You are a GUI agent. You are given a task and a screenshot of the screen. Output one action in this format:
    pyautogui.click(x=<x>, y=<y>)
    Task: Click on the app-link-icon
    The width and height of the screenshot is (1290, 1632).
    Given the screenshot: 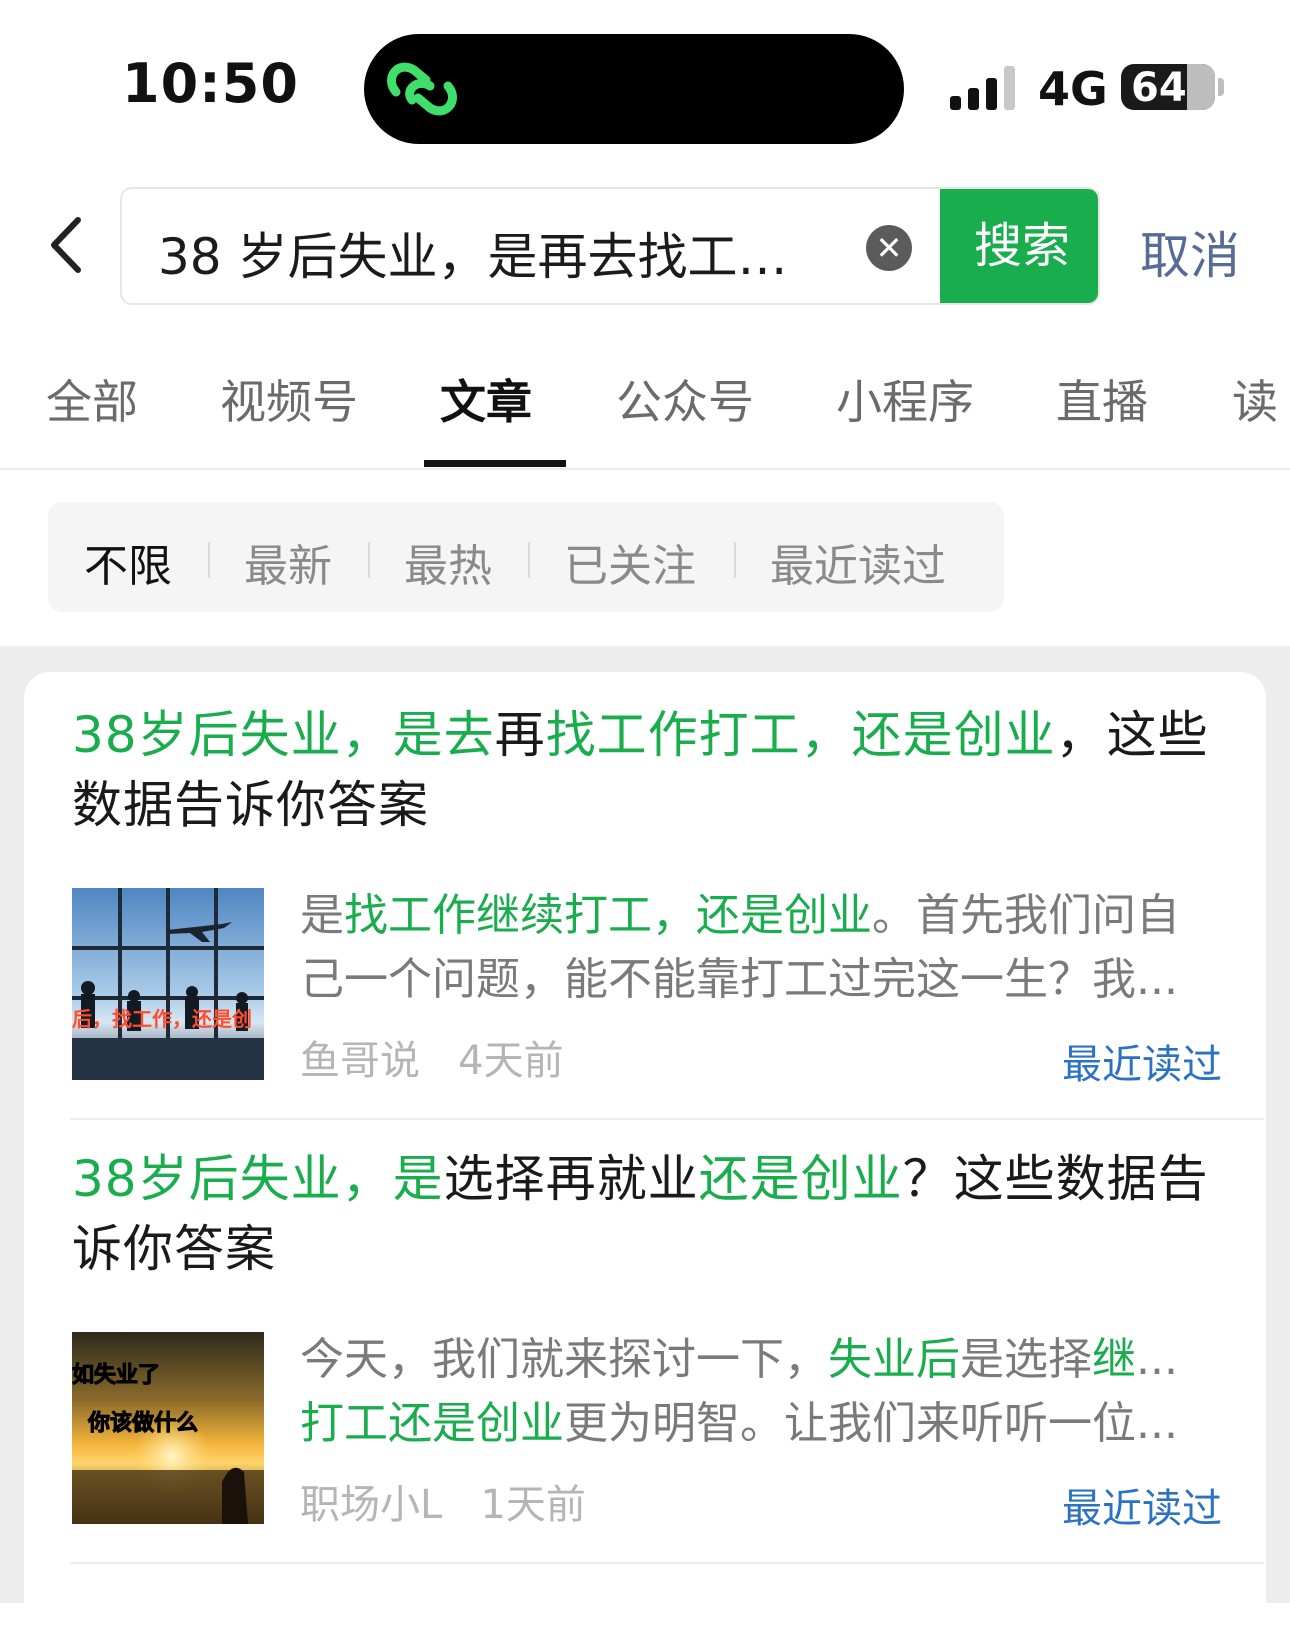 What is the action you would take?
    pyautogui.click(x=422, y=89)
    